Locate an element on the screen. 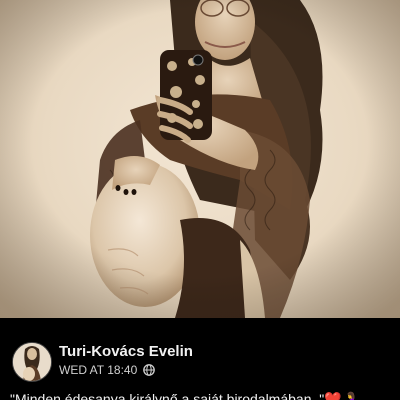  post-timestamp: WED AT 18:40 is located at coordinates (98, 370).